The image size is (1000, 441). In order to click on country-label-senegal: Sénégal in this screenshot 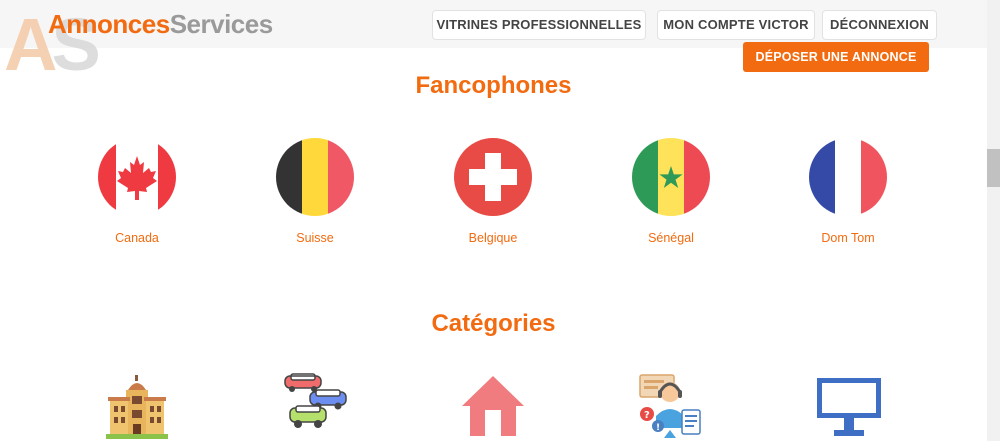, I will do `click(671, 238)`.